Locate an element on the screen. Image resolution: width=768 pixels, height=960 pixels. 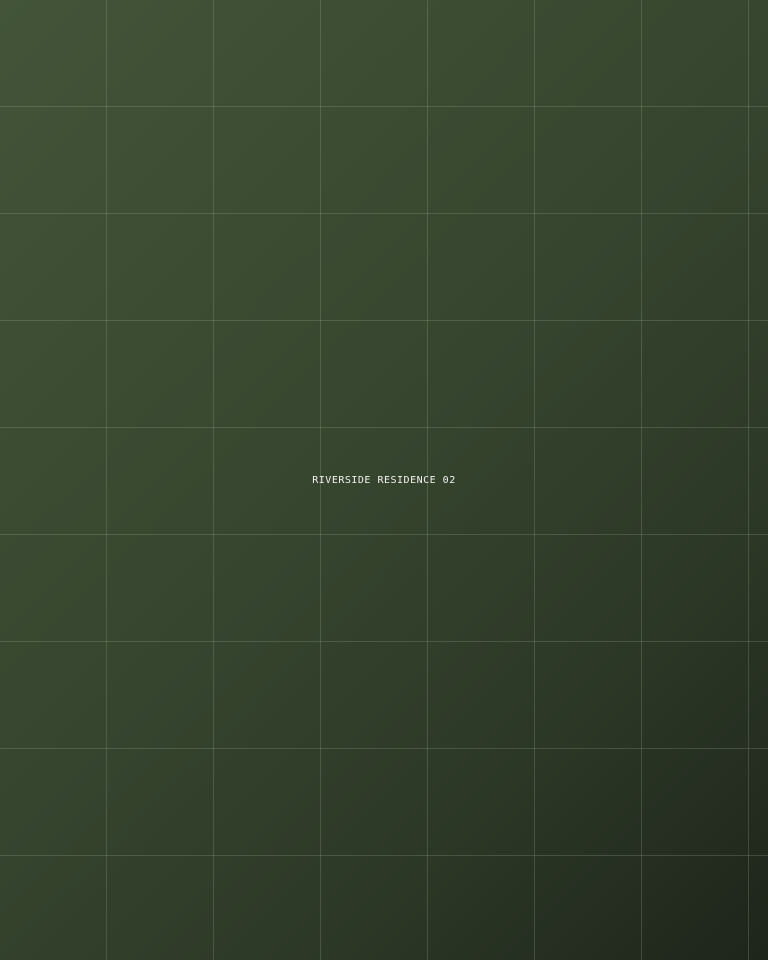
image-placeholder-label: RIVERSIDE RESIDENCE 02 is located at coordinates (384, 480).